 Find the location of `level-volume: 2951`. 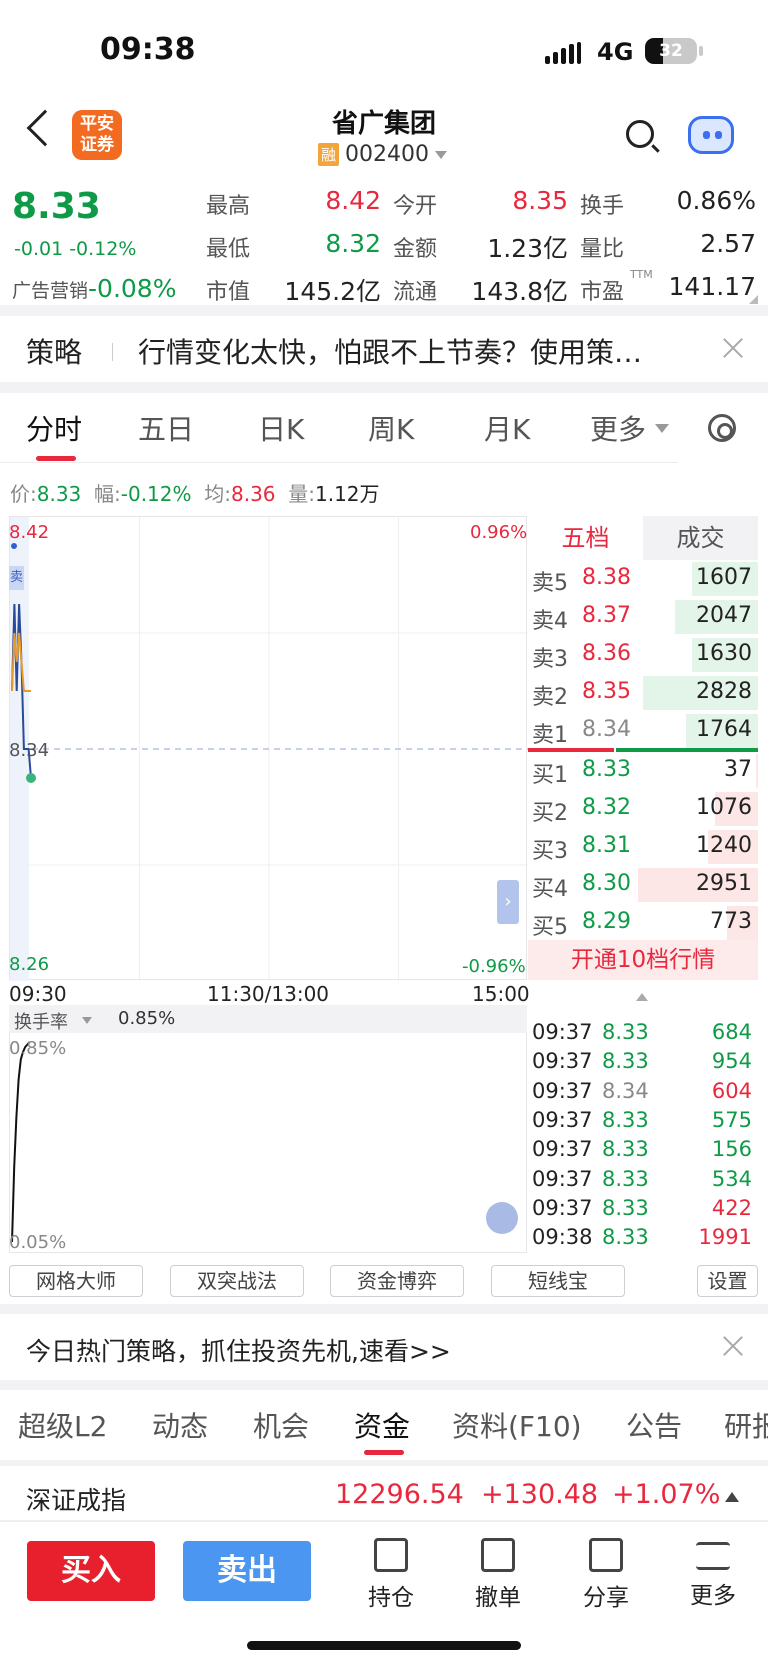

level-volume: 2951 is located at coordinates (724, 883).